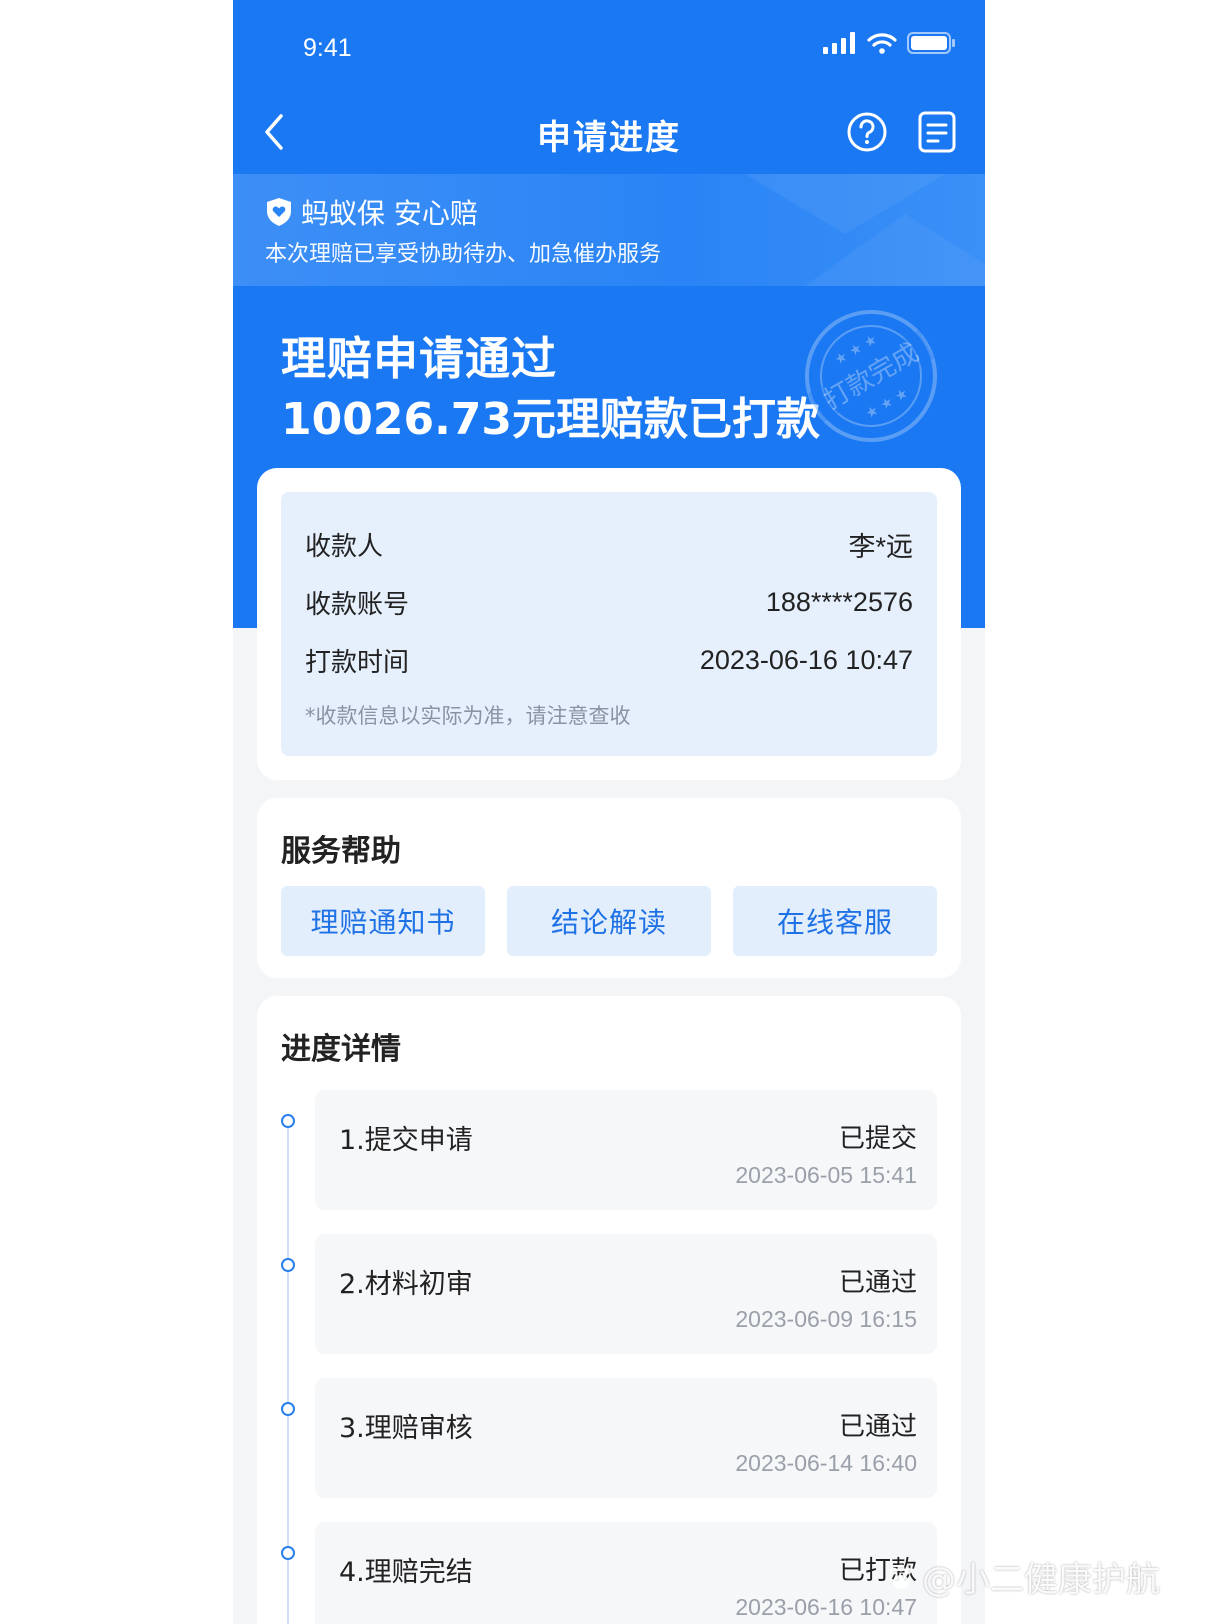 The height and width of the screenshot is (1624, 1218). I want to click on status-bar: 9:41, so click(609, 50).